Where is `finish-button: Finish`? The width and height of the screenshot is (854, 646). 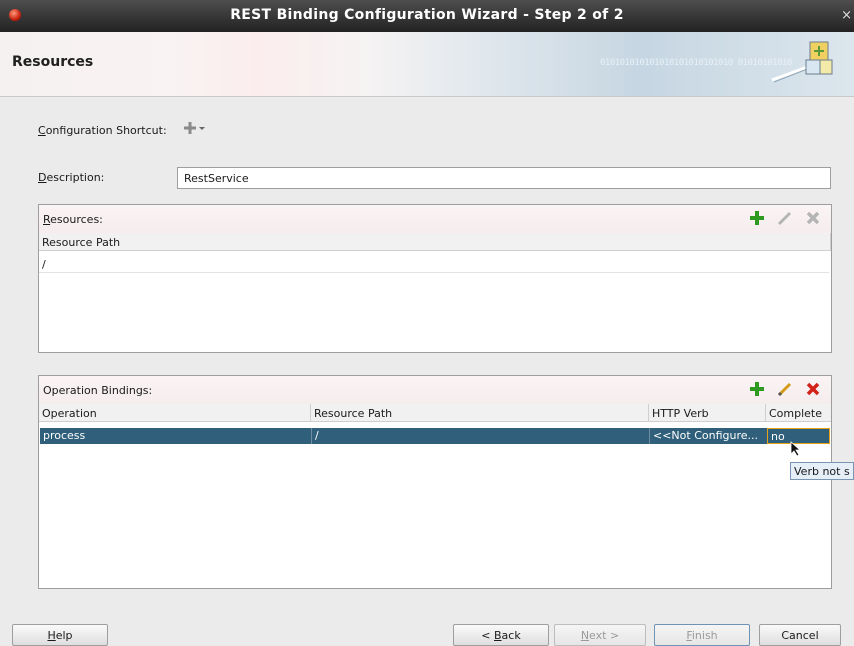 finish-button: Finish is located at coordinates (702, 635).